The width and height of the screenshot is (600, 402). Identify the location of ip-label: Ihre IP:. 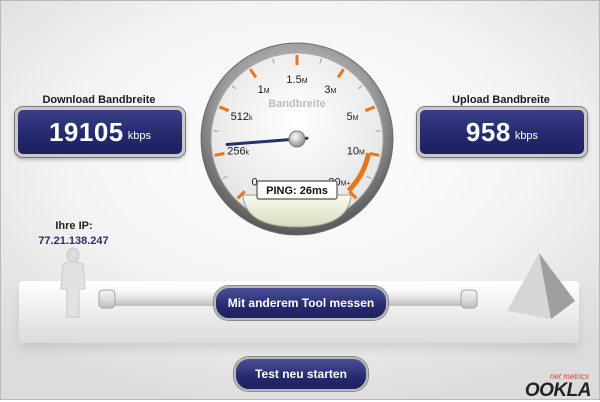
(74, 226).